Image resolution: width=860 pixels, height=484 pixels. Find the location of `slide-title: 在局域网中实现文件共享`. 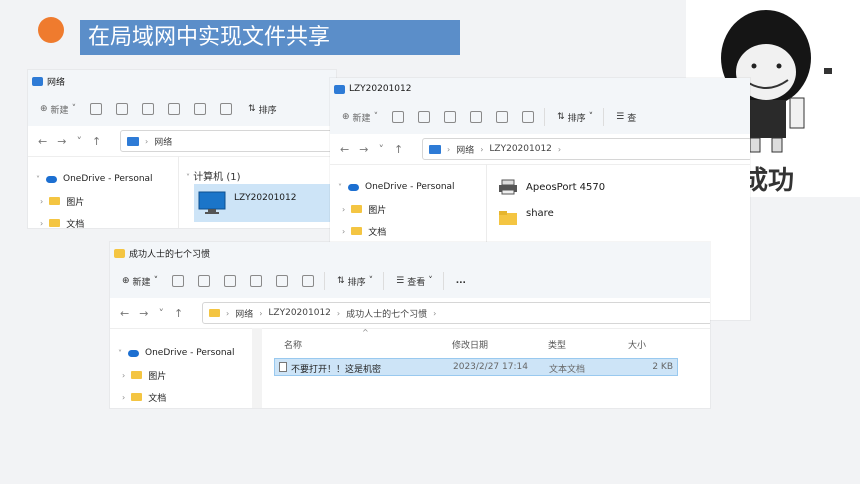

slide-title: 在局域网中实现文件共享 is located at coordinates (270, 37).